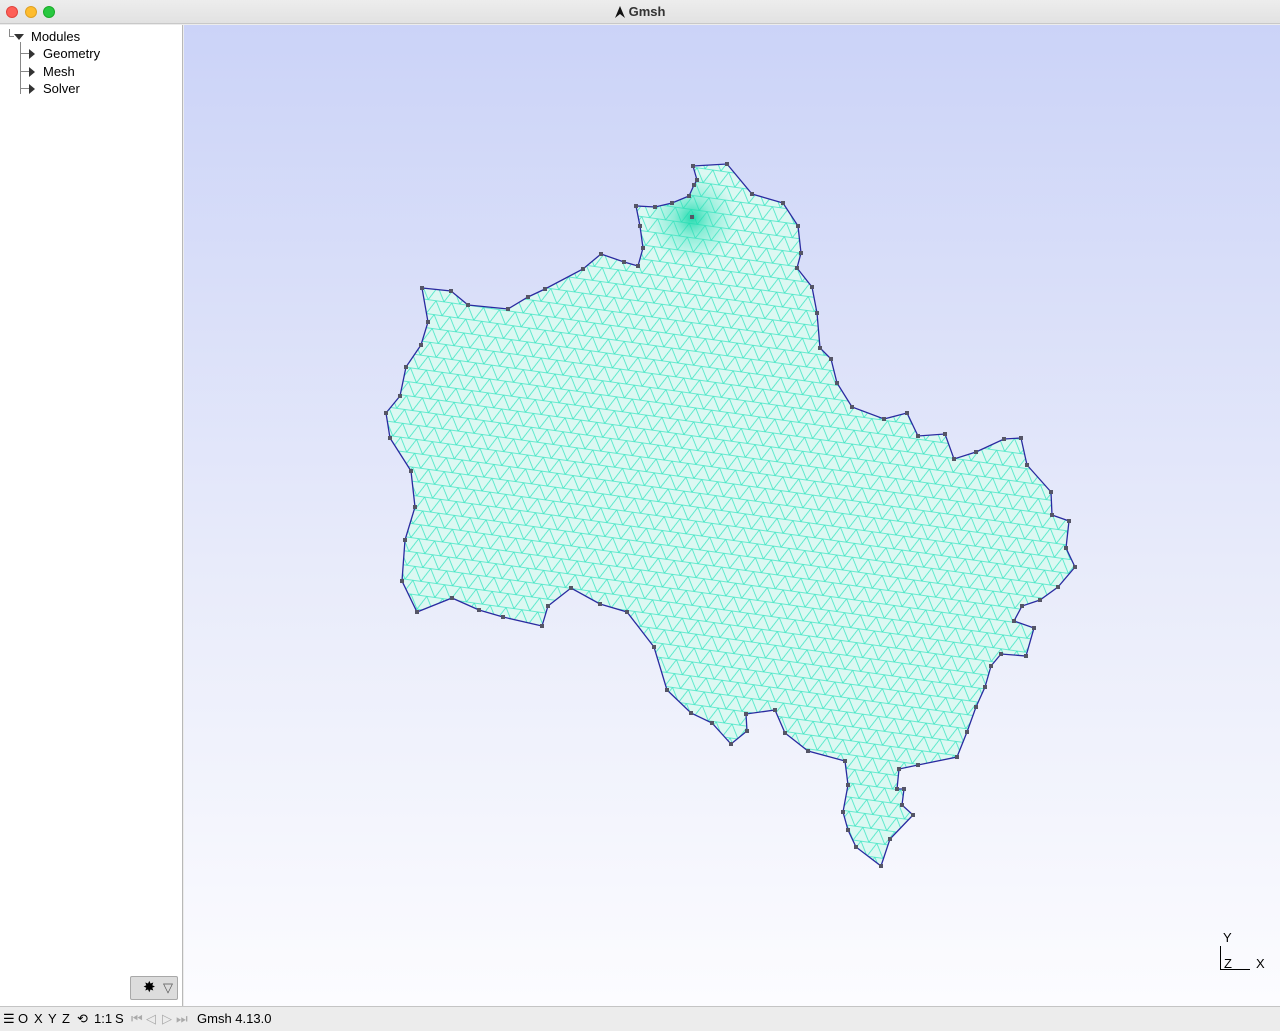  What do you see at coordinates (91, 36) in the screenshot?
I see `tree-item-modules: Modules` at bounding box center [91, 36].